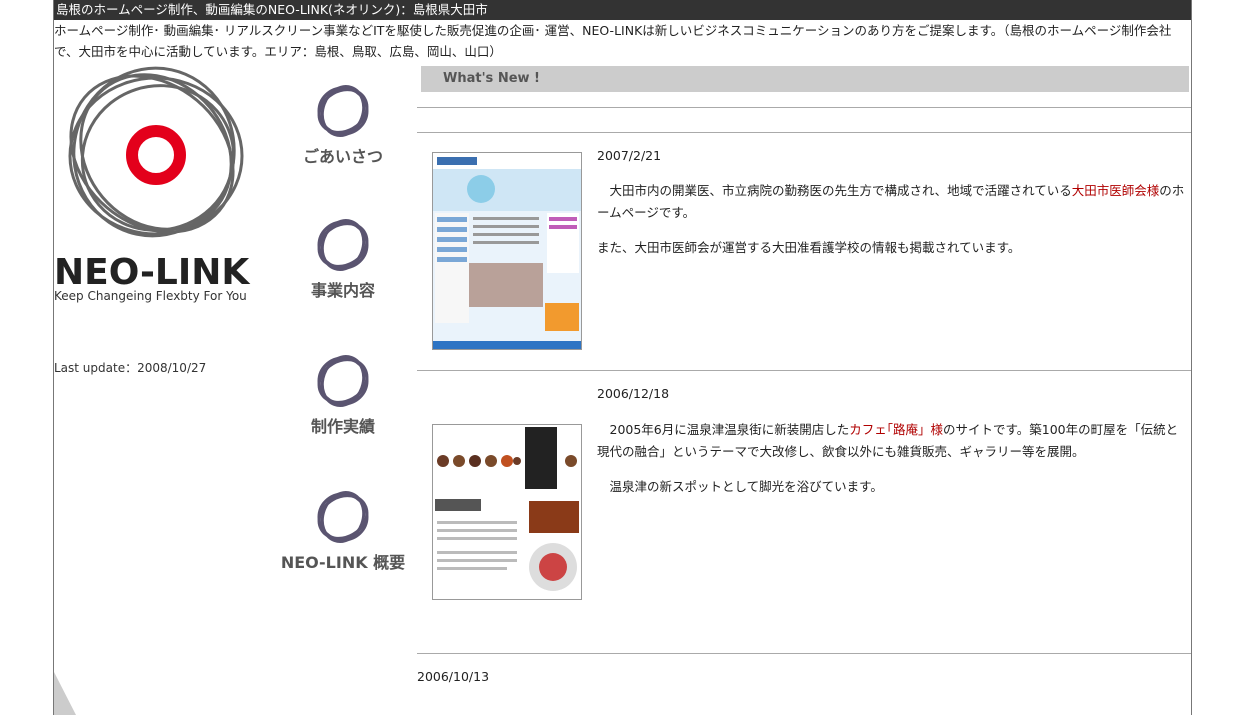 Image resolution: width=1238 pixels, height=715 pixels. I want to click on logo-wordmark: NEO-LINK, so click(152, 271).